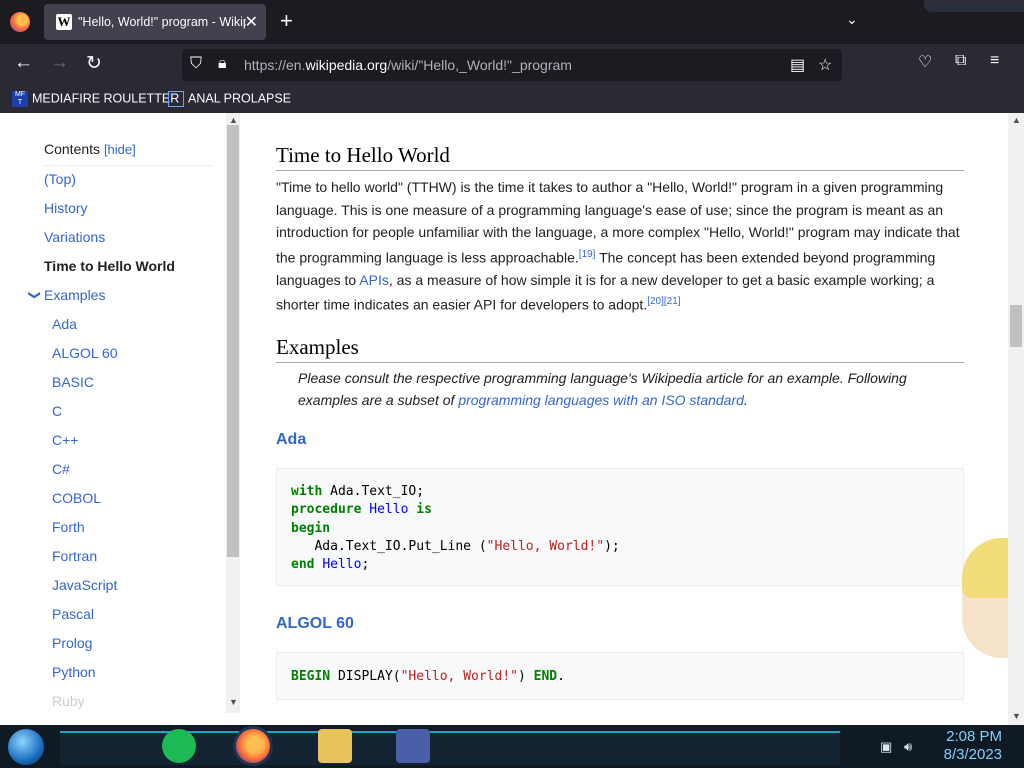 This screenshot has width=1024, height=768. What do you see at coordinates (253, 746) in the screenshot?
I see `firefox-taskbar-icon` at bounding box center [253, 746].